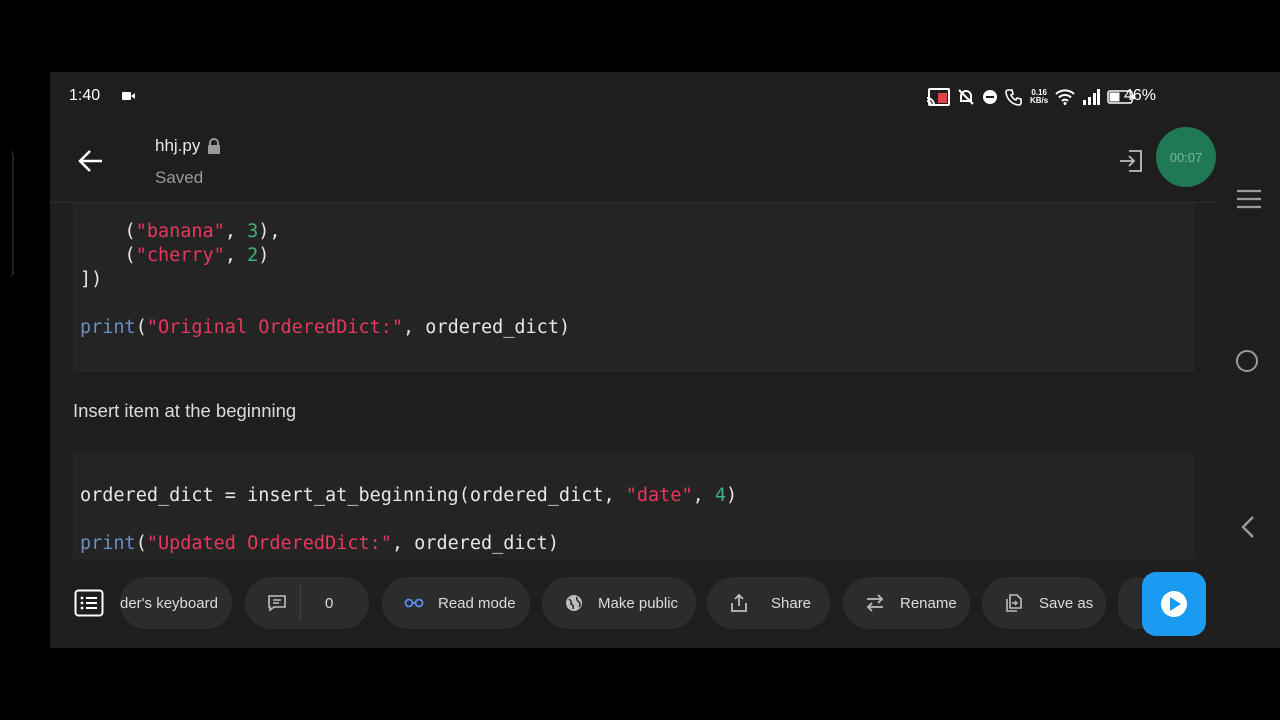 The width and height of the screenshot is (1280, 720). What do you see at coordinates (85, 95) in the screenshot?
I see `status-time: 1:40` at bounding box center [85, 95].